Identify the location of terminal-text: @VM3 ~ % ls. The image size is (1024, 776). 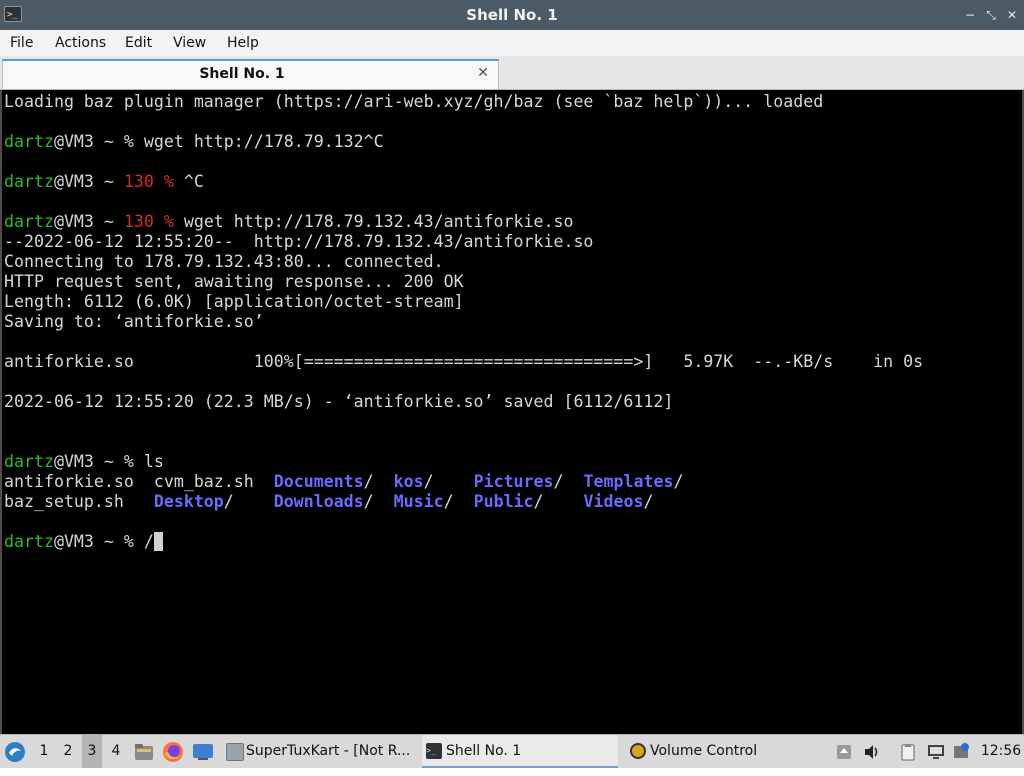
(108, 461).